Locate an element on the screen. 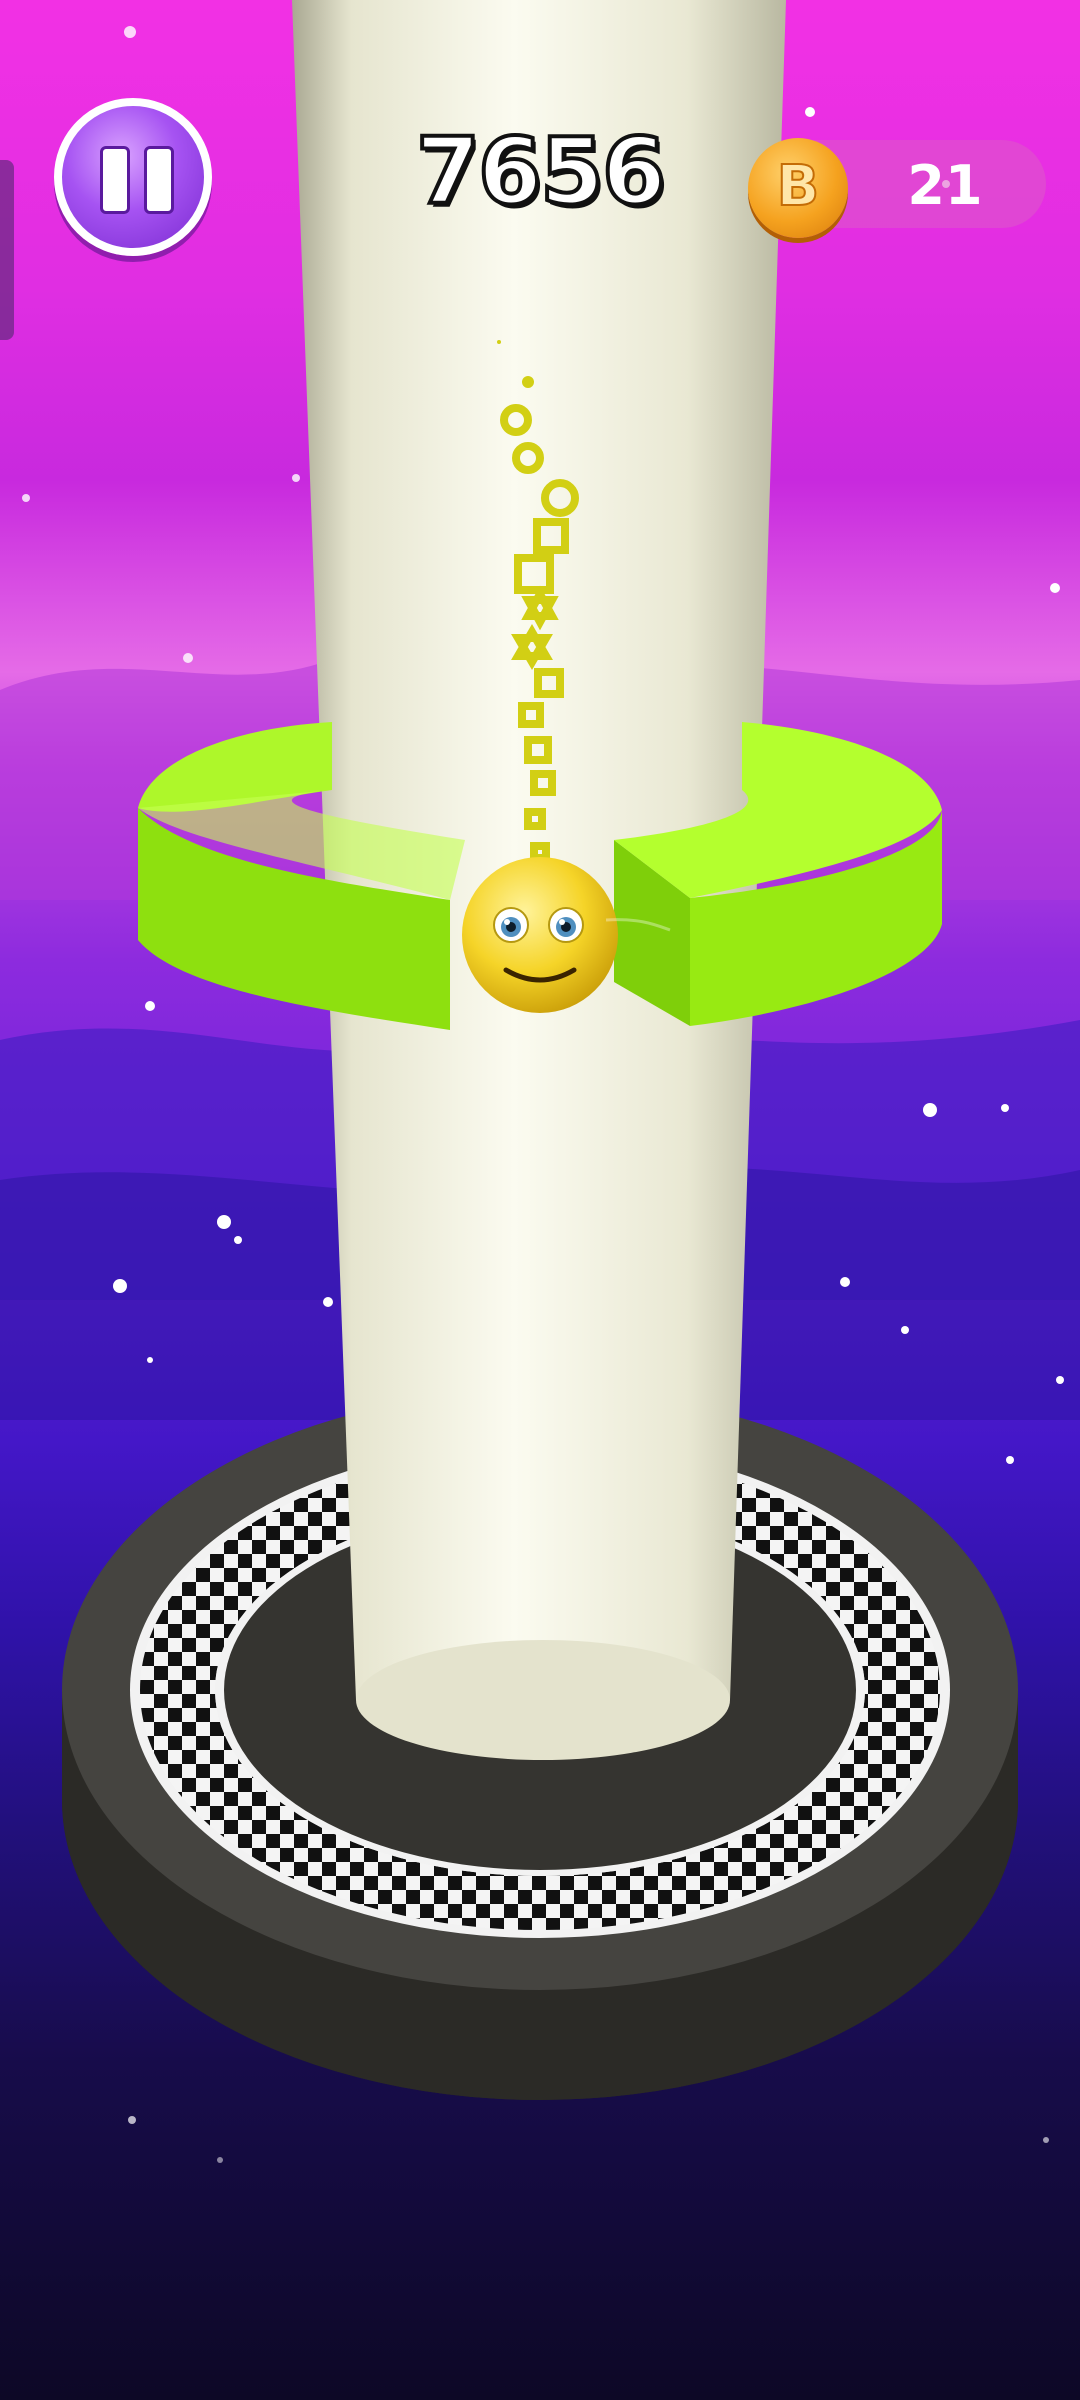 The height and width of the screenshot is (2400, 1080). pause-icon-bar is located at coordinates (159, 180).